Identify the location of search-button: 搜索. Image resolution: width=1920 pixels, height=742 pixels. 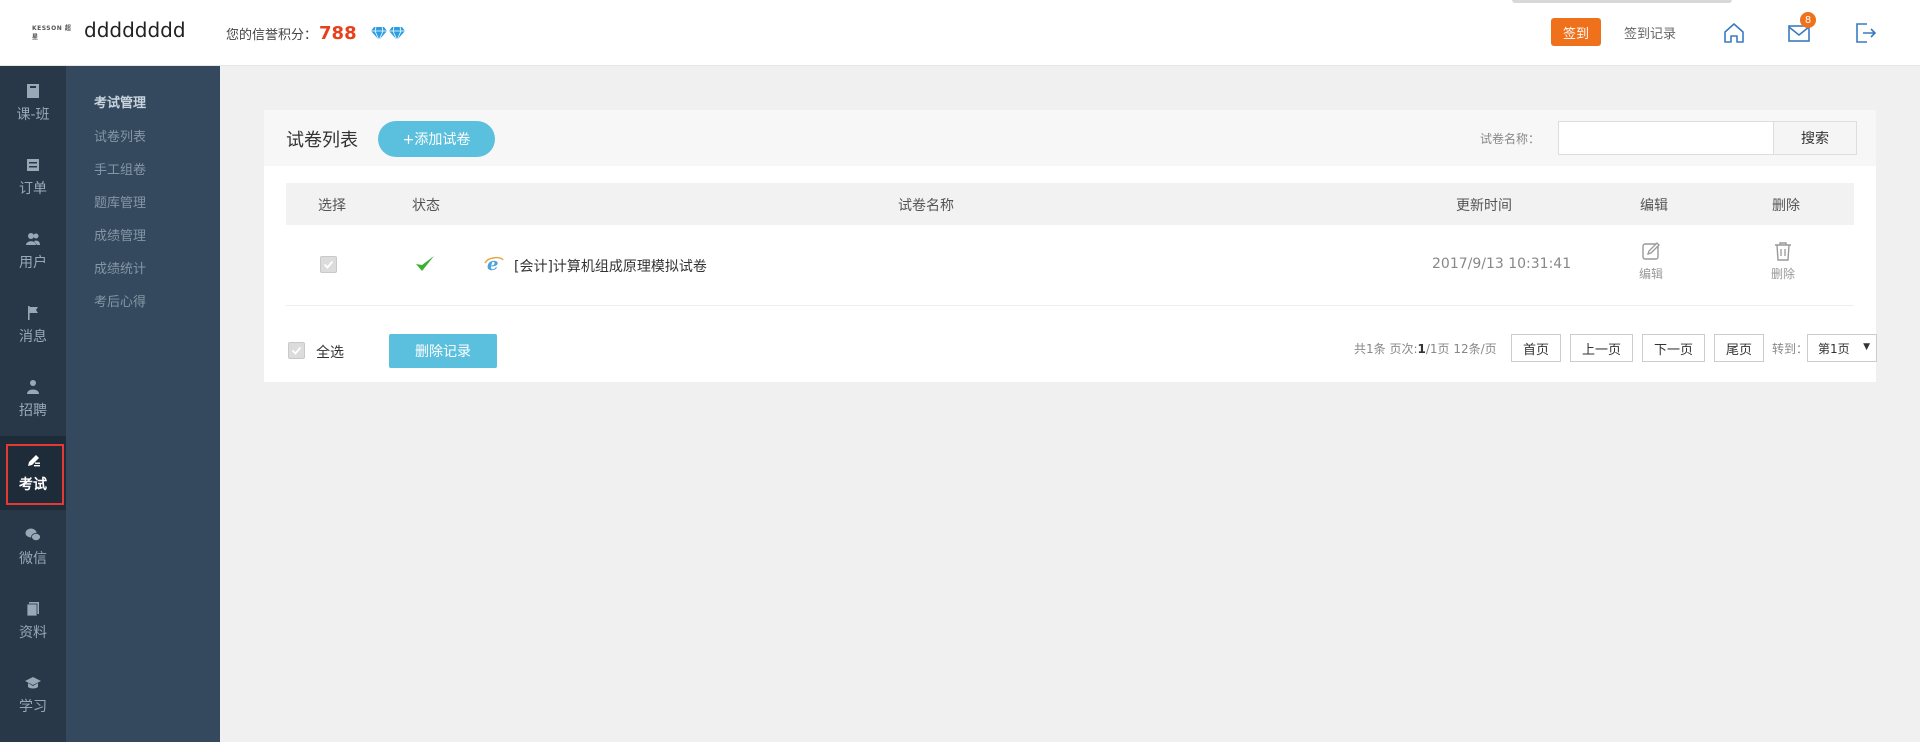
(1815, 138).